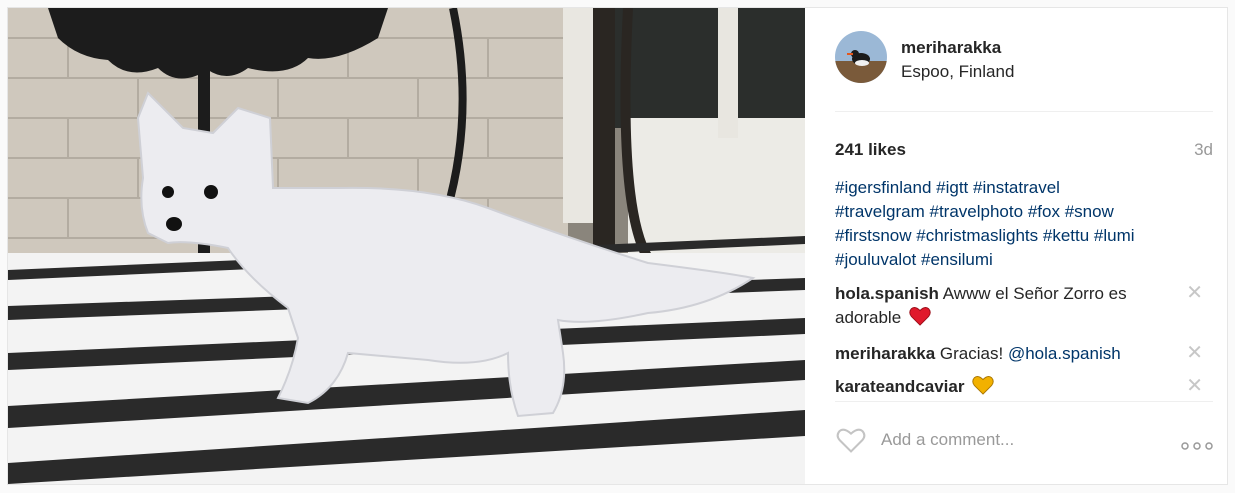  I want to click on hashtag: #snow, so click(1089, 211).